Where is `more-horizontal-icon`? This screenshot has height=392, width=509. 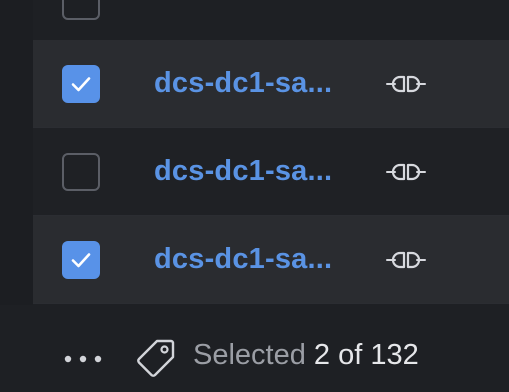 more-horizontal-icon is located at coordinates (83, 359).